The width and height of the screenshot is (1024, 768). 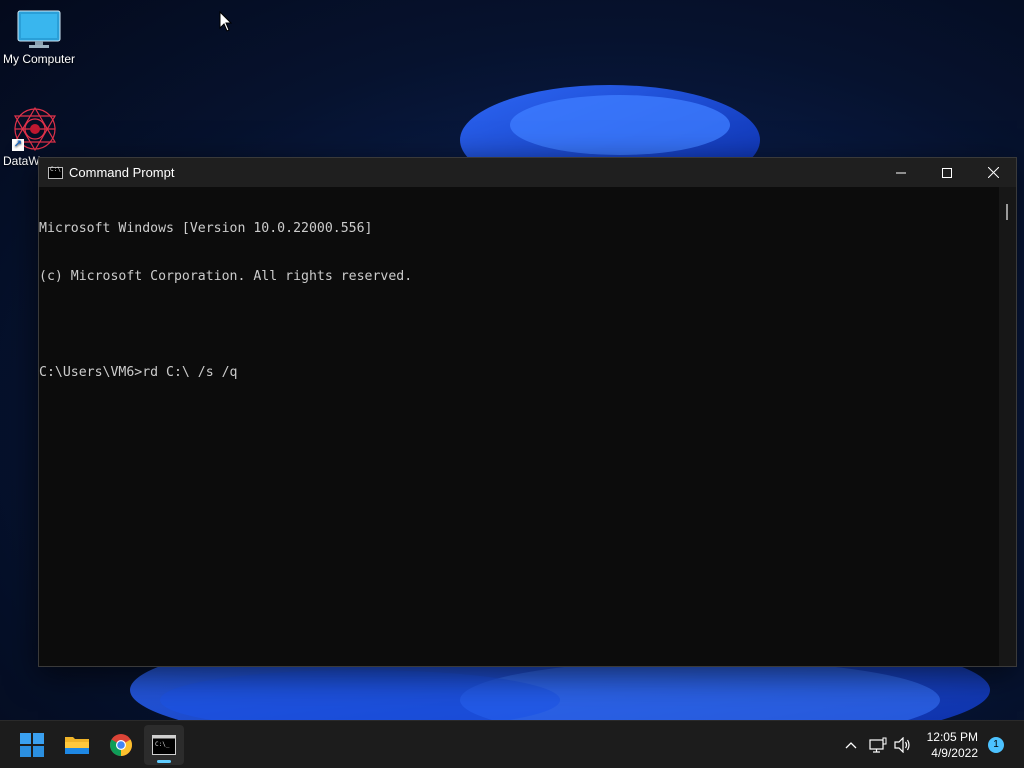 I want to click on desktop-icon-my-computer: My Computer, so click(x=39, y=38).